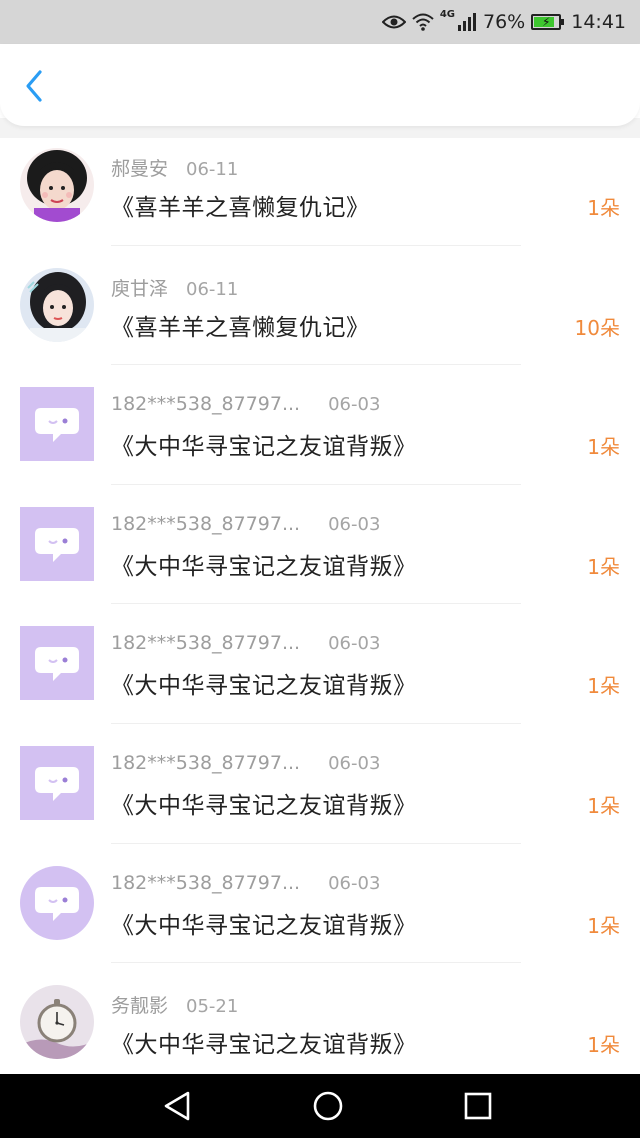 The image size is (640, 1138). I want to click on system-nav-bar, so click(320, 1106).